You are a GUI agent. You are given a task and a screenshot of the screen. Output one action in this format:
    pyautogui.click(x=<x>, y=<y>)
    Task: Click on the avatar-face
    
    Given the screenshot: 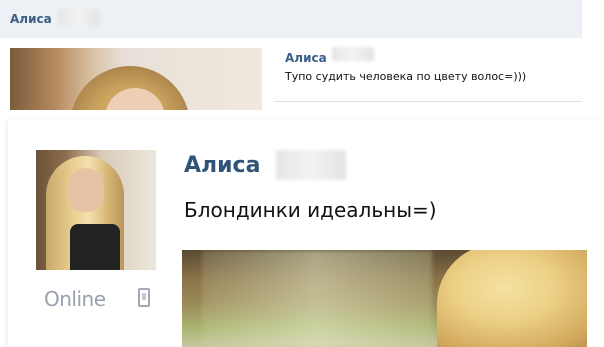 What is the action you would take?
    pyautogui.click(x=86, y=190)
    